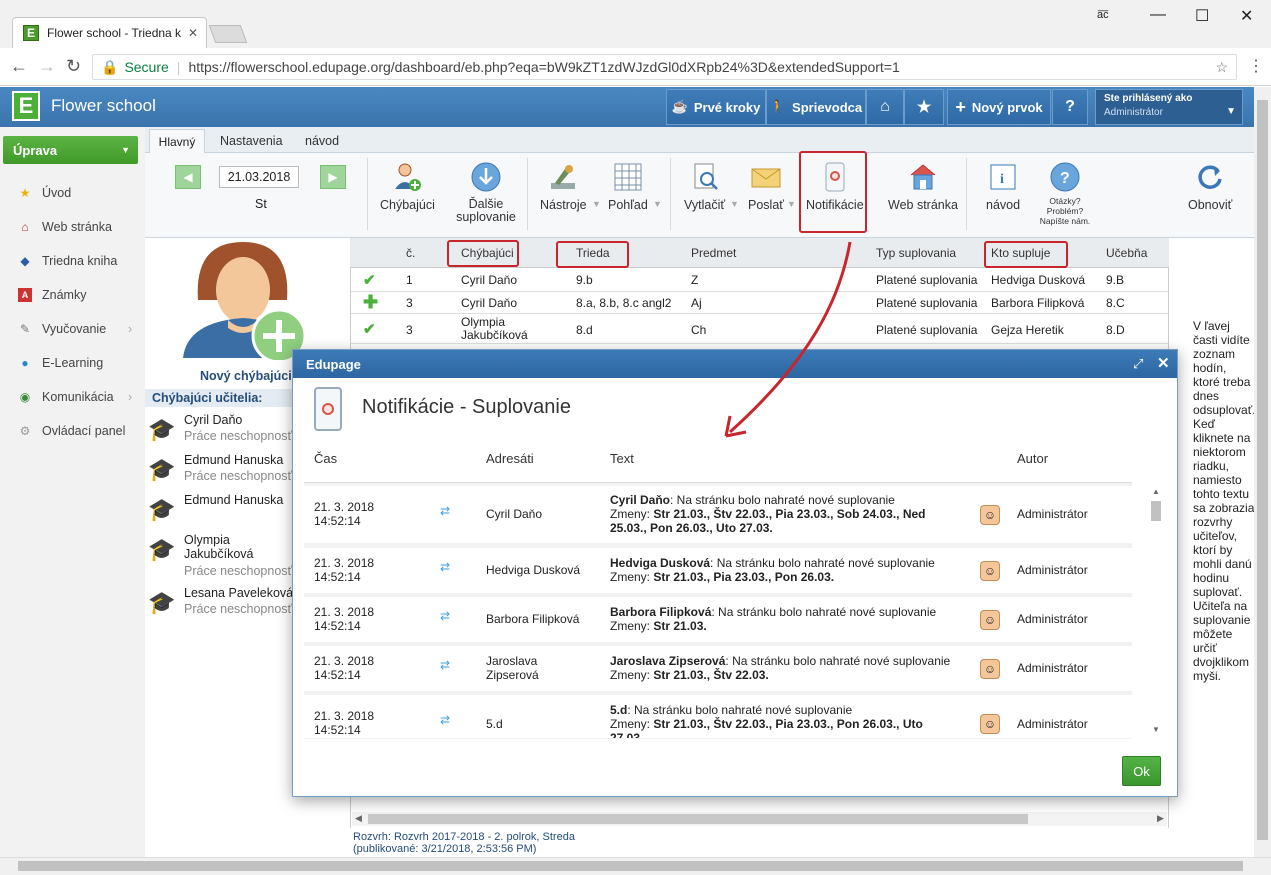 The height and width of the screenshot is (875, 1271). I want to click on dialog-scroll-thumb, so click(1156, 511).